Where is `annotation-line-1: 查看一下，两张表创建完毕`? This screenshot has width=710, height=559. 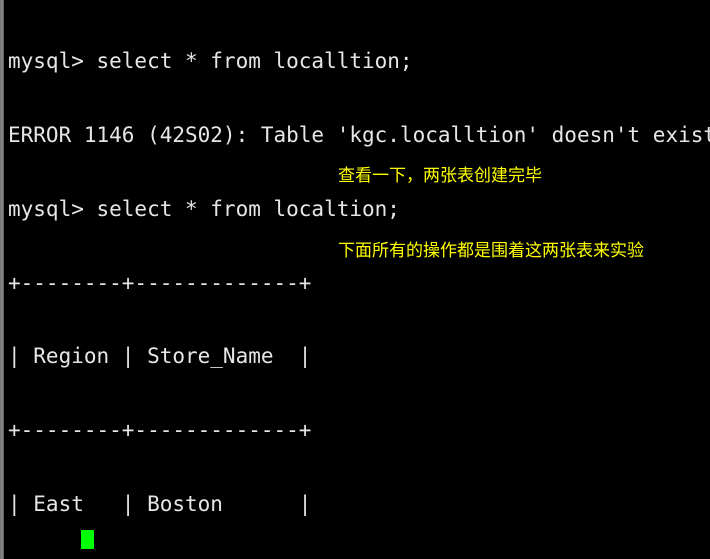
annotation-line-1: 查看一下，两张表创建完毕 is located at coordinates (440, 176).